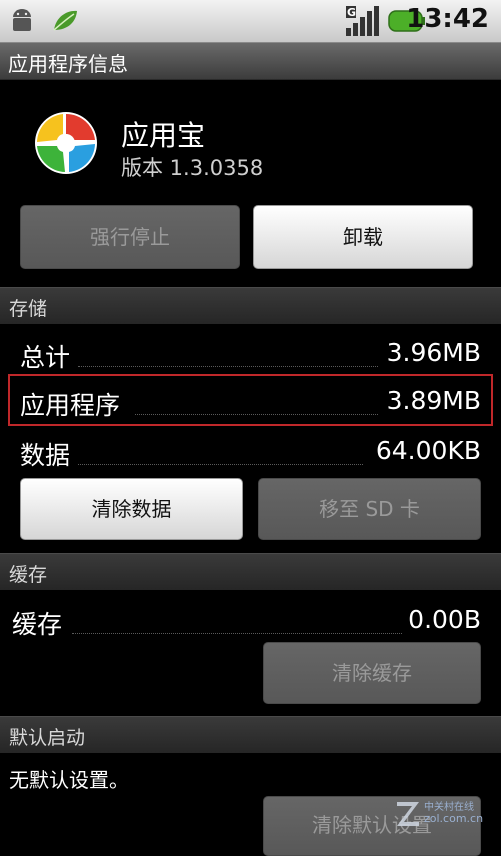  What do you see at coordinates (449, 807) in the screenshot?
I see `watermark-cn: 中关村在线` at bounding box center [449, 807].